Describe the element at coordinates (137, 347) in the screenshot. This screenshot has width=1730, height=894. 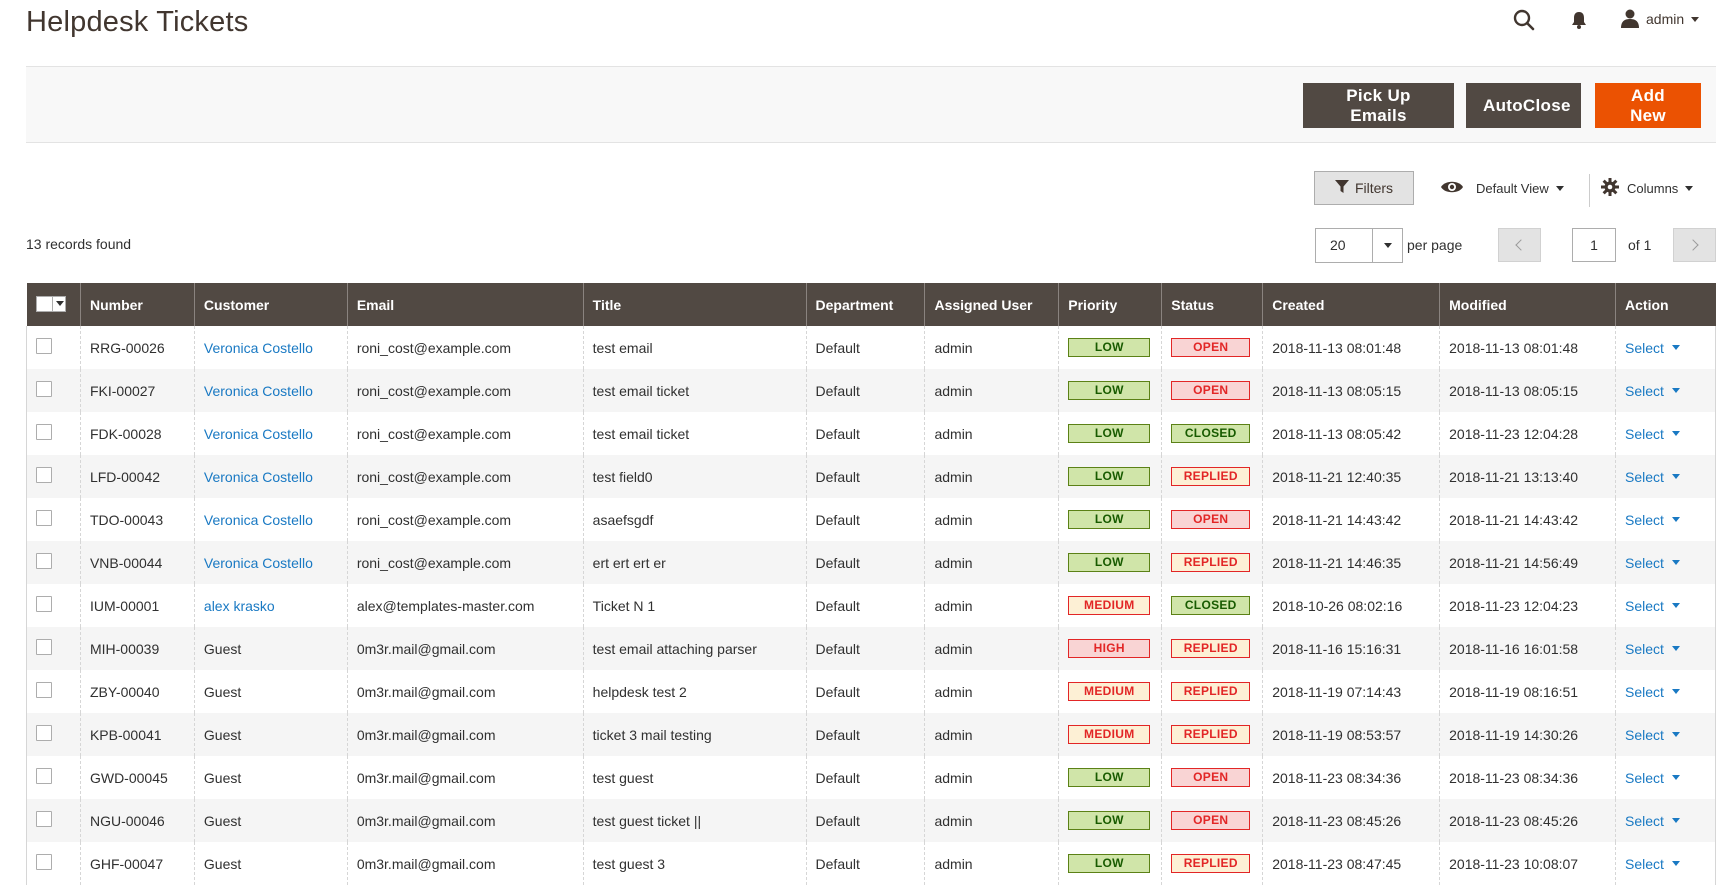
I see `ticket-number: RRG-00026` at that location.